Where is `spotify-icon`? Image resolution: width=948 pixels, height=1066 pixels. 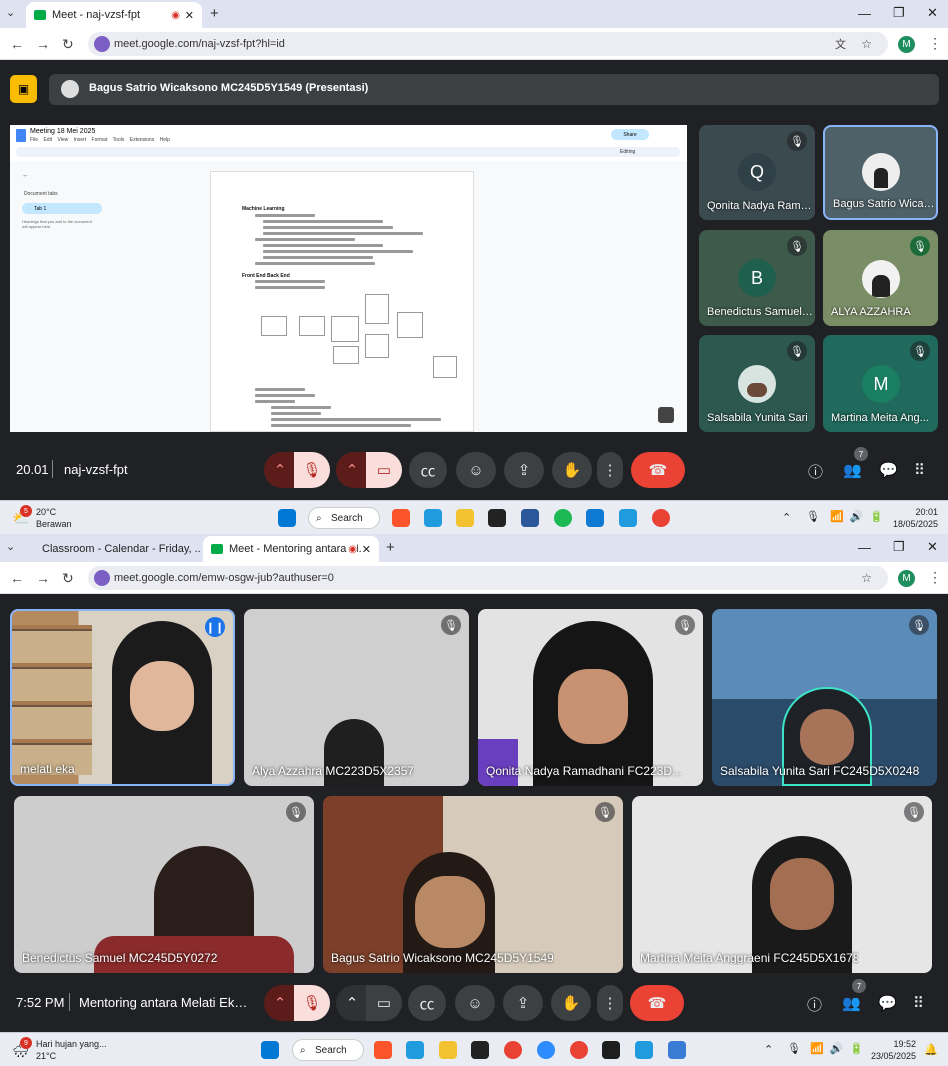
spotify-icon is located at coordinates (563, 518).